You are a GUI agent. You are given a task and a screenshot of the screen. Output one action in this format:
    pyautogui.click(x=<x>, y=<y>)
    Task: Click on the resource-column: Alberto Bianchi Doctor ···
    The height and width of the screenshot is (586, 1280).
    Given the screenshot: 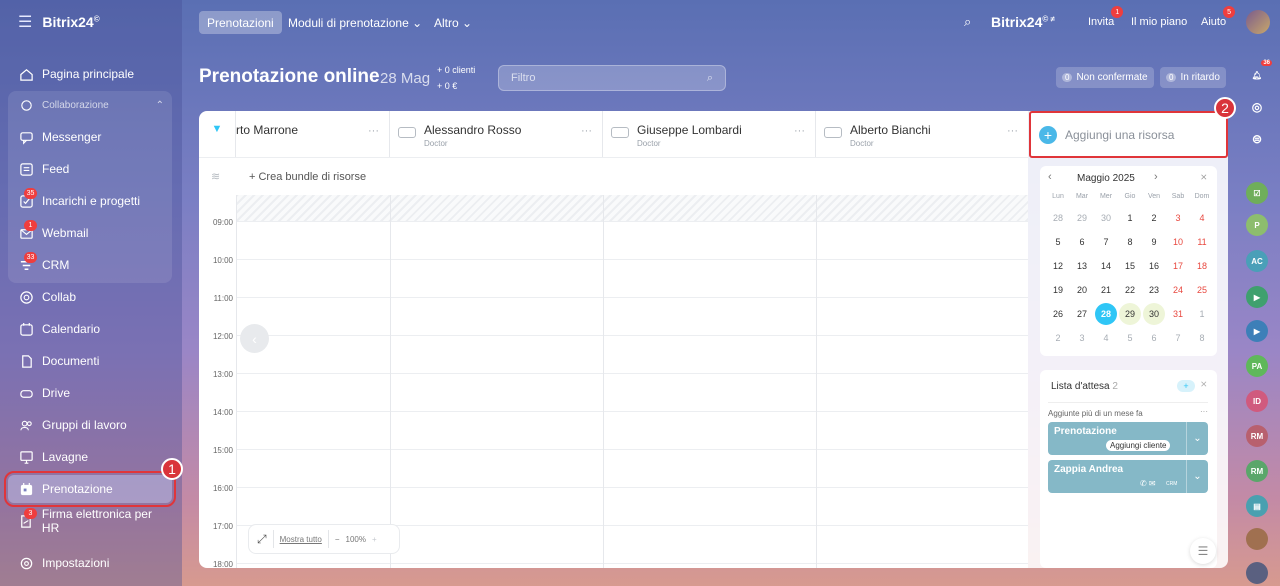 What is the action you would take?
    pyautogui.click(x=922, y=134)
    